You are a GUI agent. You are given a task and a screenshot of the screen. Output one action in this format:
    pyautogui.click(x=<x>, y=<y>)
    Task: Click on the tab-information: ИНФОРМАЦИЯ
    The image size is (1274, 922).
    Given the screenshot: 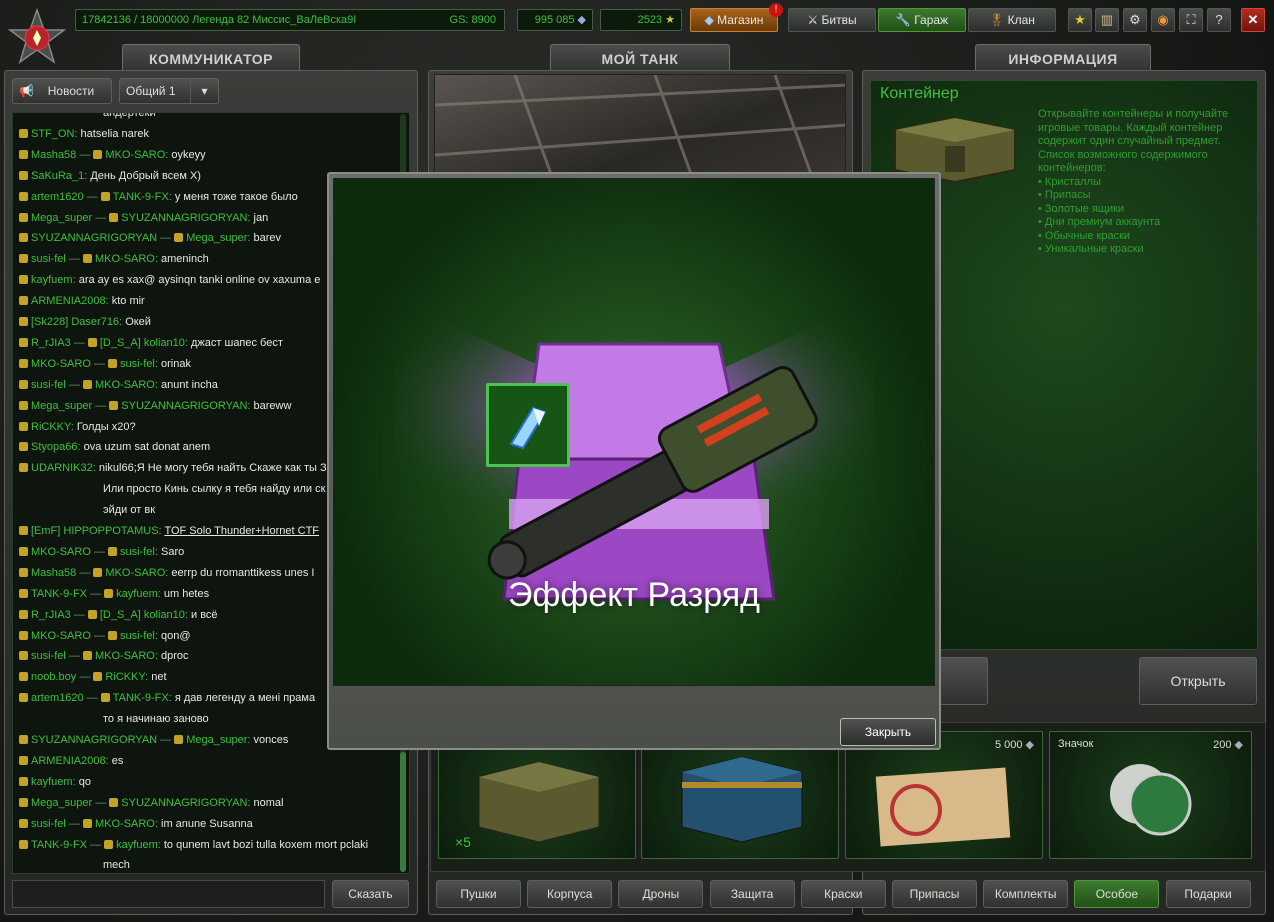 What is the action you would take?
    pyautogui.click(x=1063, y=58)
    